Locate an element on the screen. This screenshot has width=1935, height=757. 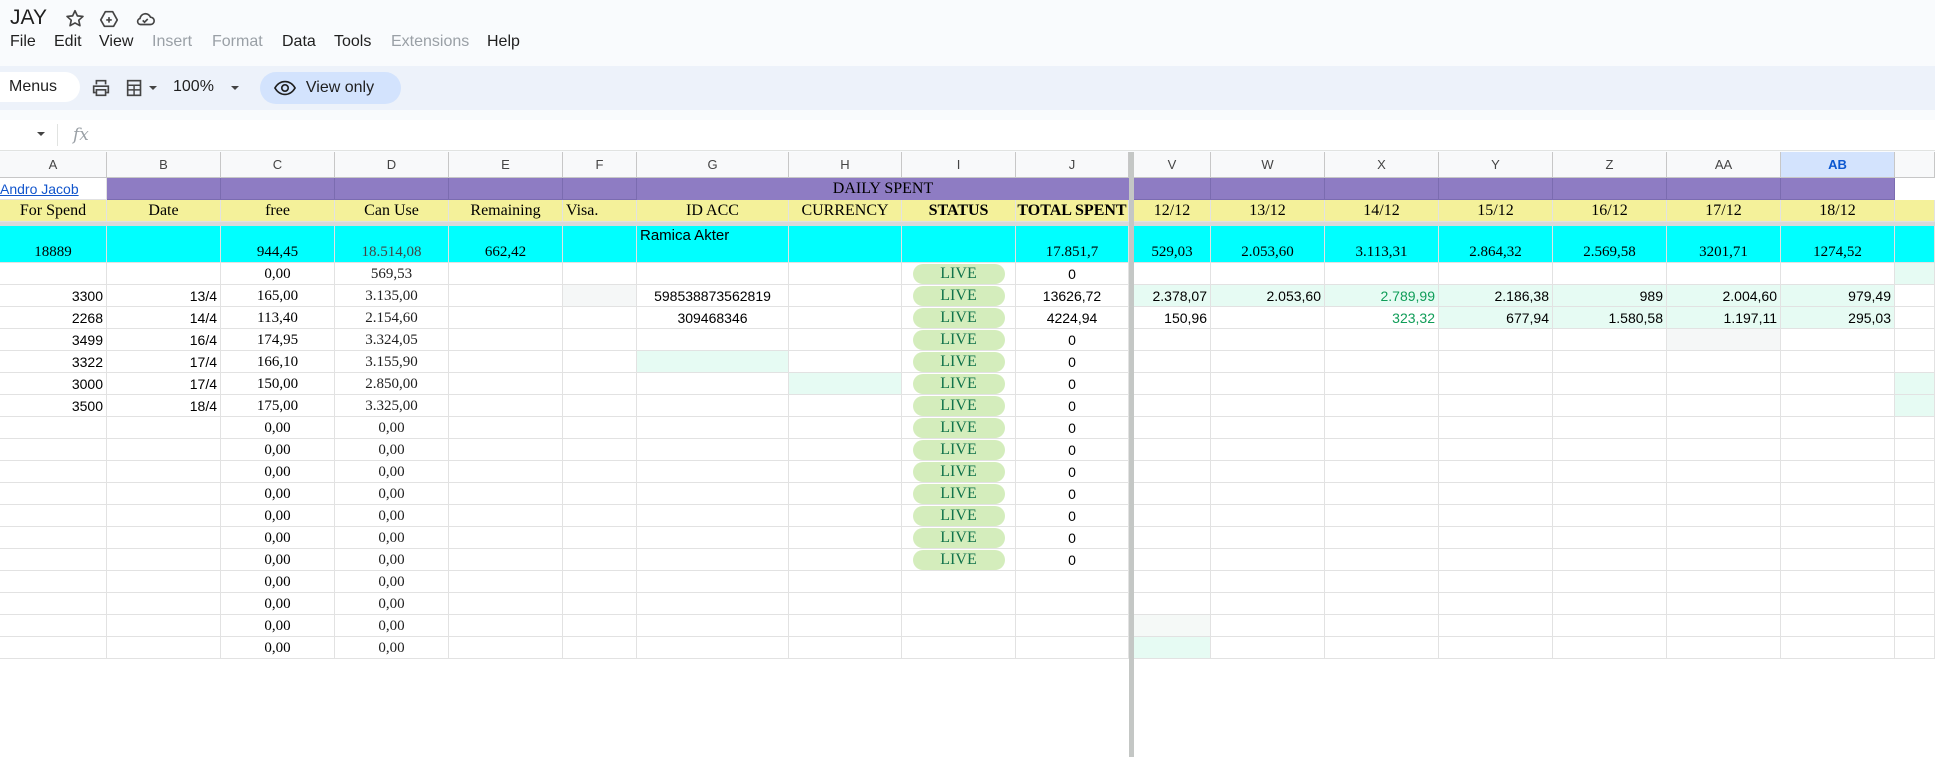
chevron-down-icon is located at coordinates (153, 88).